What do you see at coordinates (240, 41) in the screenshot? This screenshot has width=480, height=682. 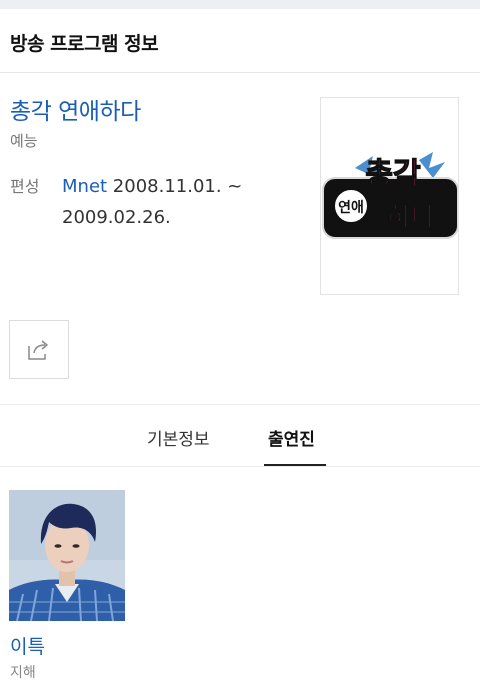 I see `page-header: 방송 프로그램 정보` at bounding box center [240, 41].